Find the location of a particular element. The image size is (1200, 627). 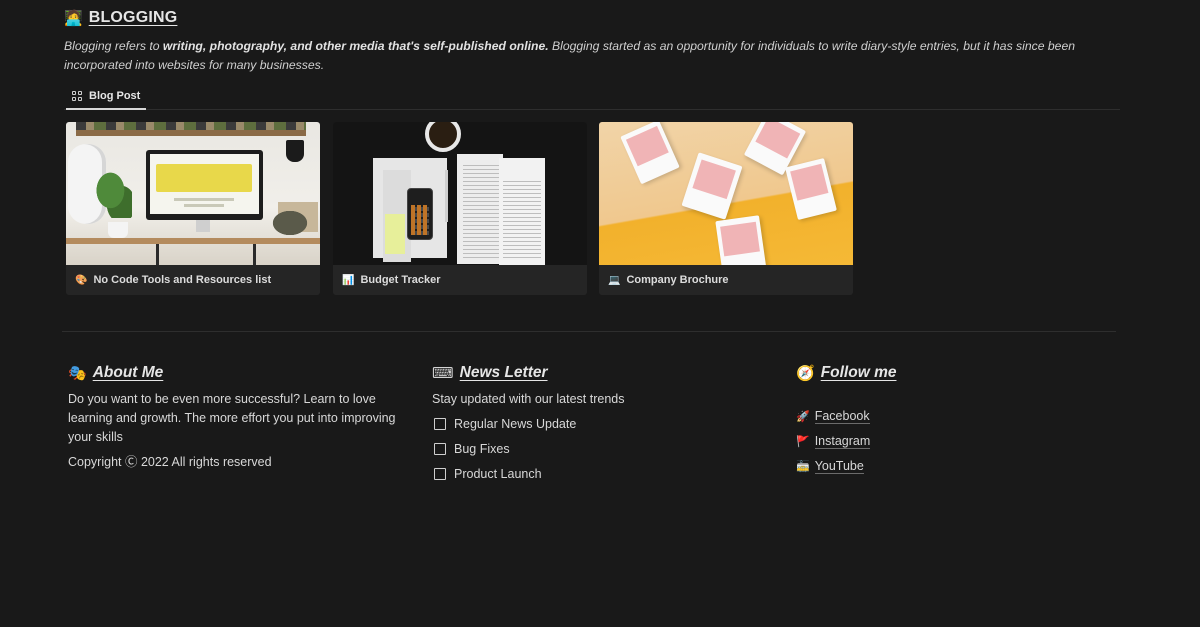

tram-icon: 🚋 is located at coordinates (803, 466).